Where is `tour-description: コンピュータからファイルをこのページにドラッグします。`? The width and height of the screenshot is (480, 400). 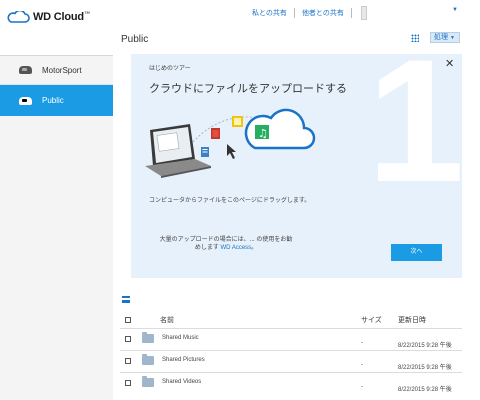
tour-description: コンピュータからファイルをこのページにドラッグします。 is located at coordinates (230, 201).